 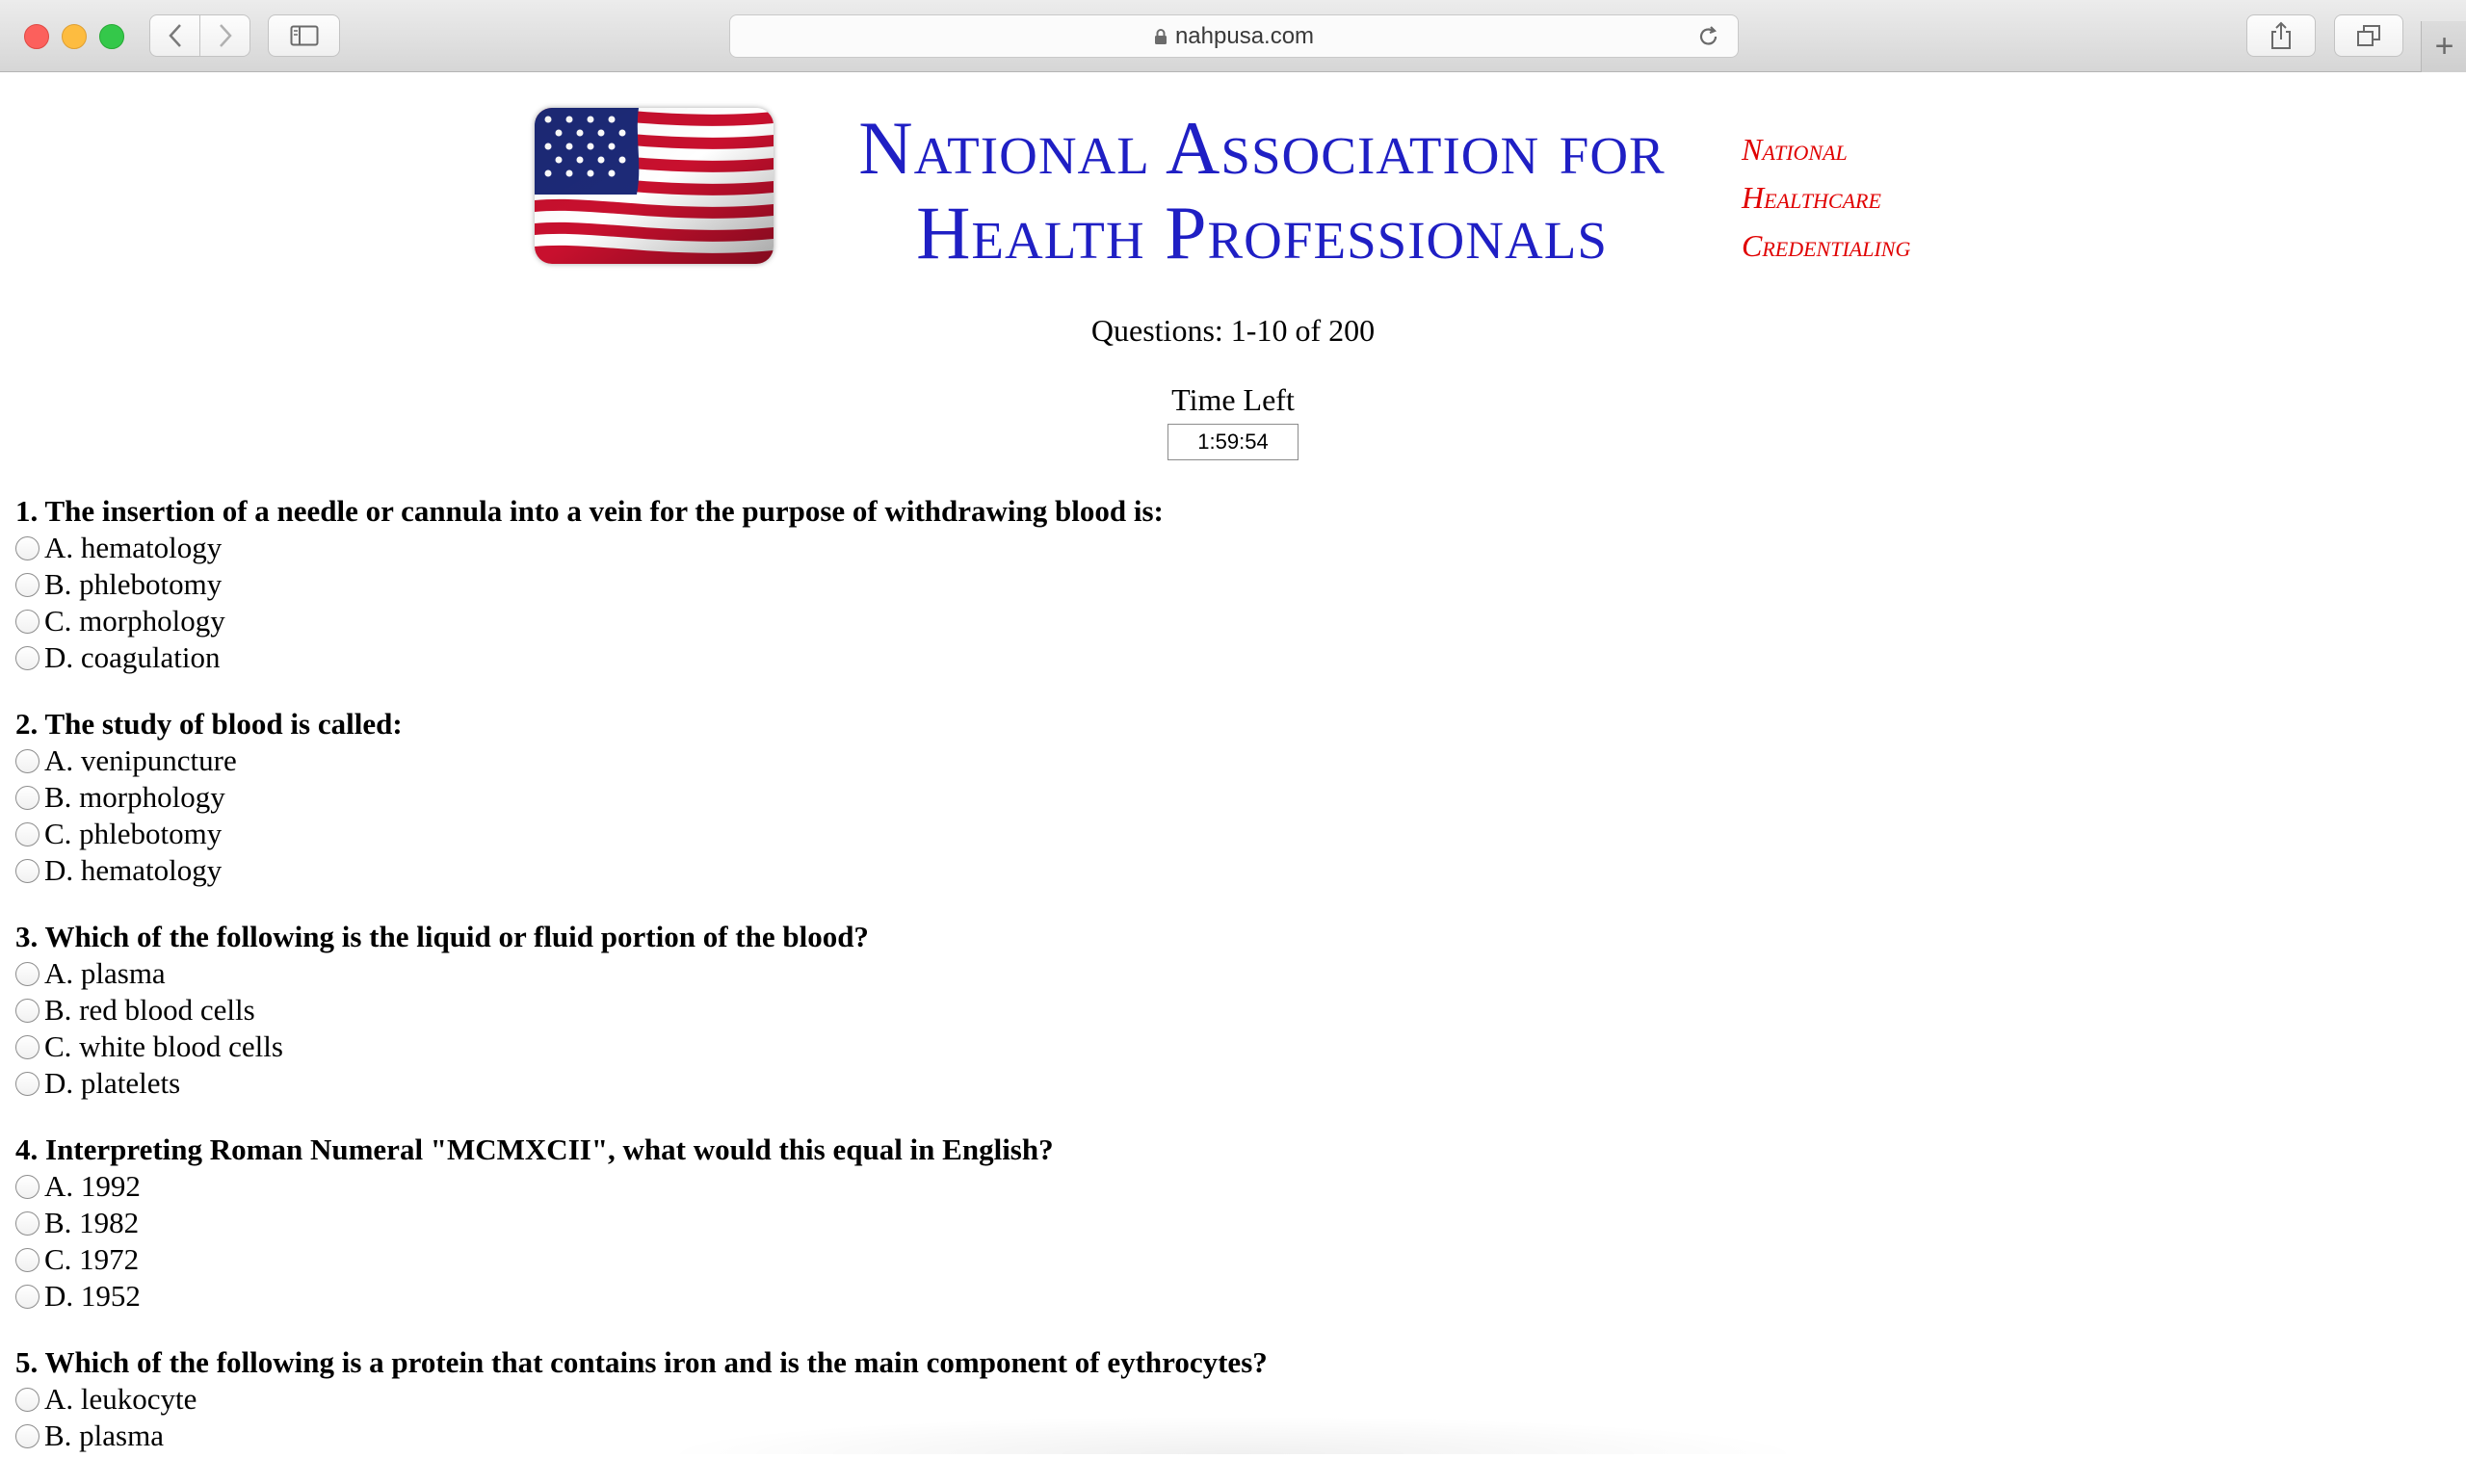 I want to click on share-icon, so click(x=2281, y=35).